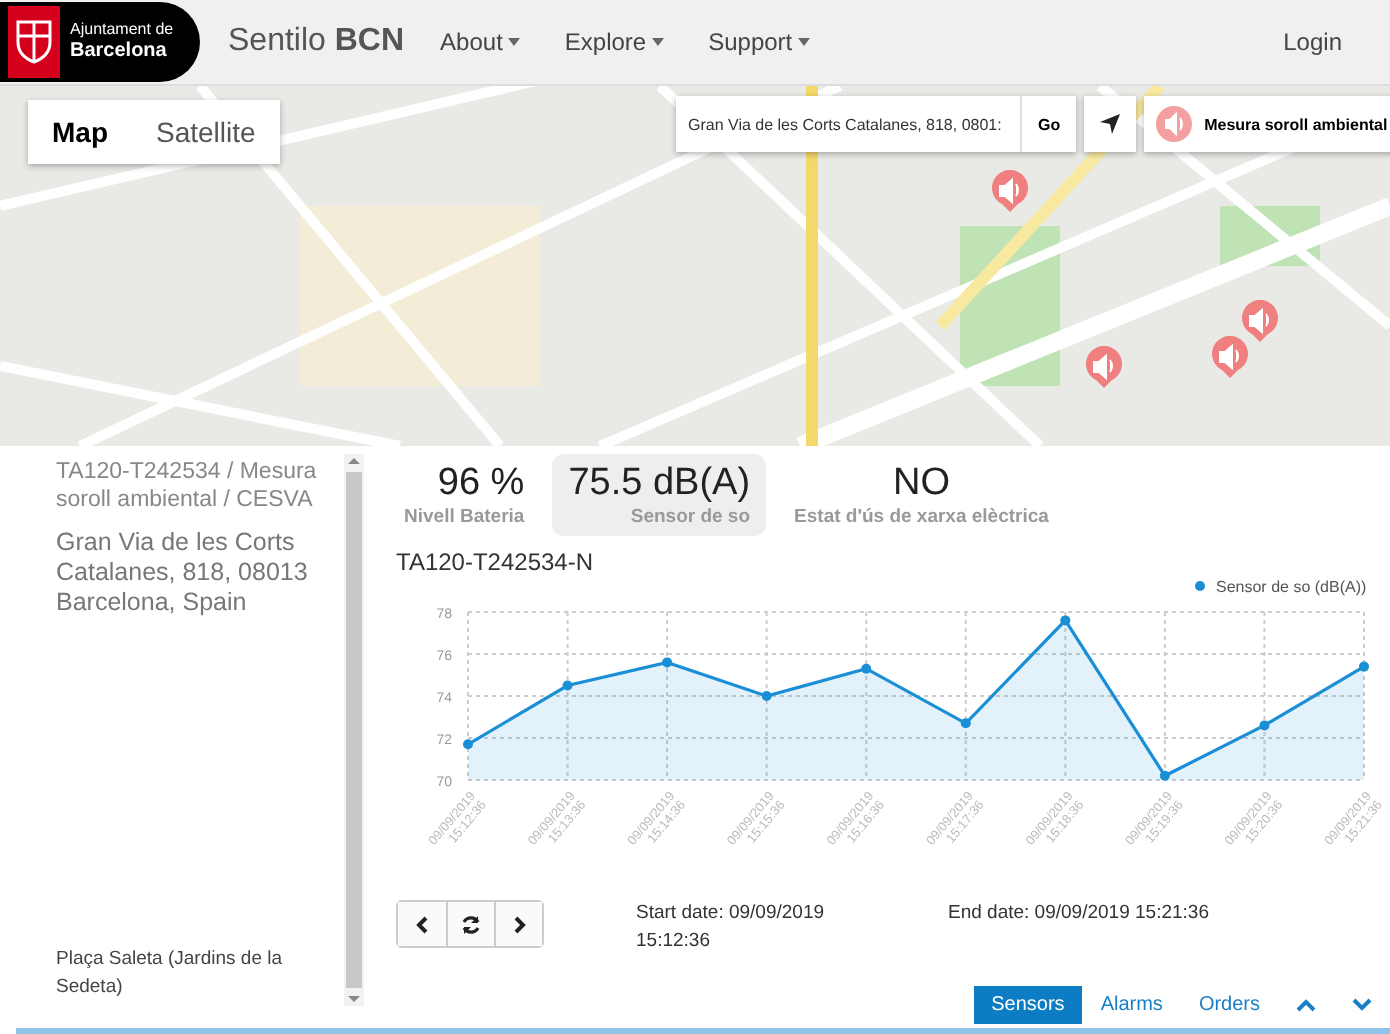  I want to click on reading-card: 96 % Nivell Bateria, so click(464, 495).